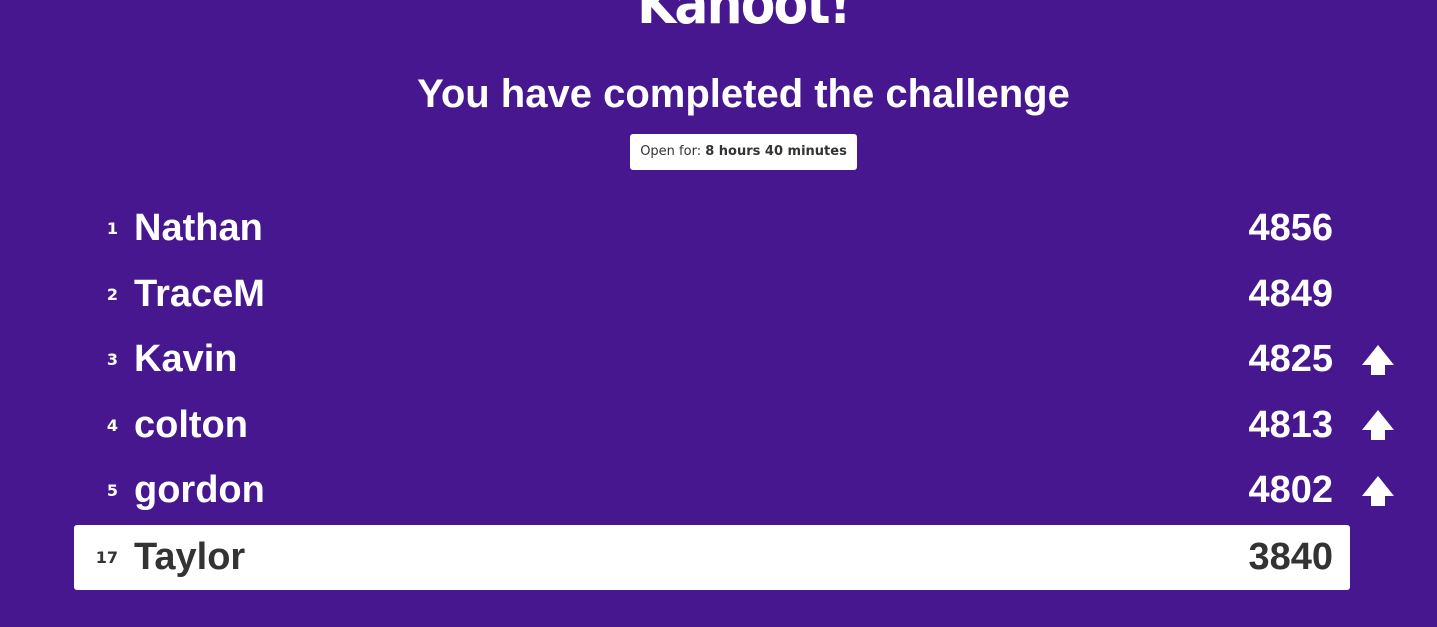 This screenshot has width=1437, height=627. I want to click on page-title: You have completed the challenge, so click(743, 94).